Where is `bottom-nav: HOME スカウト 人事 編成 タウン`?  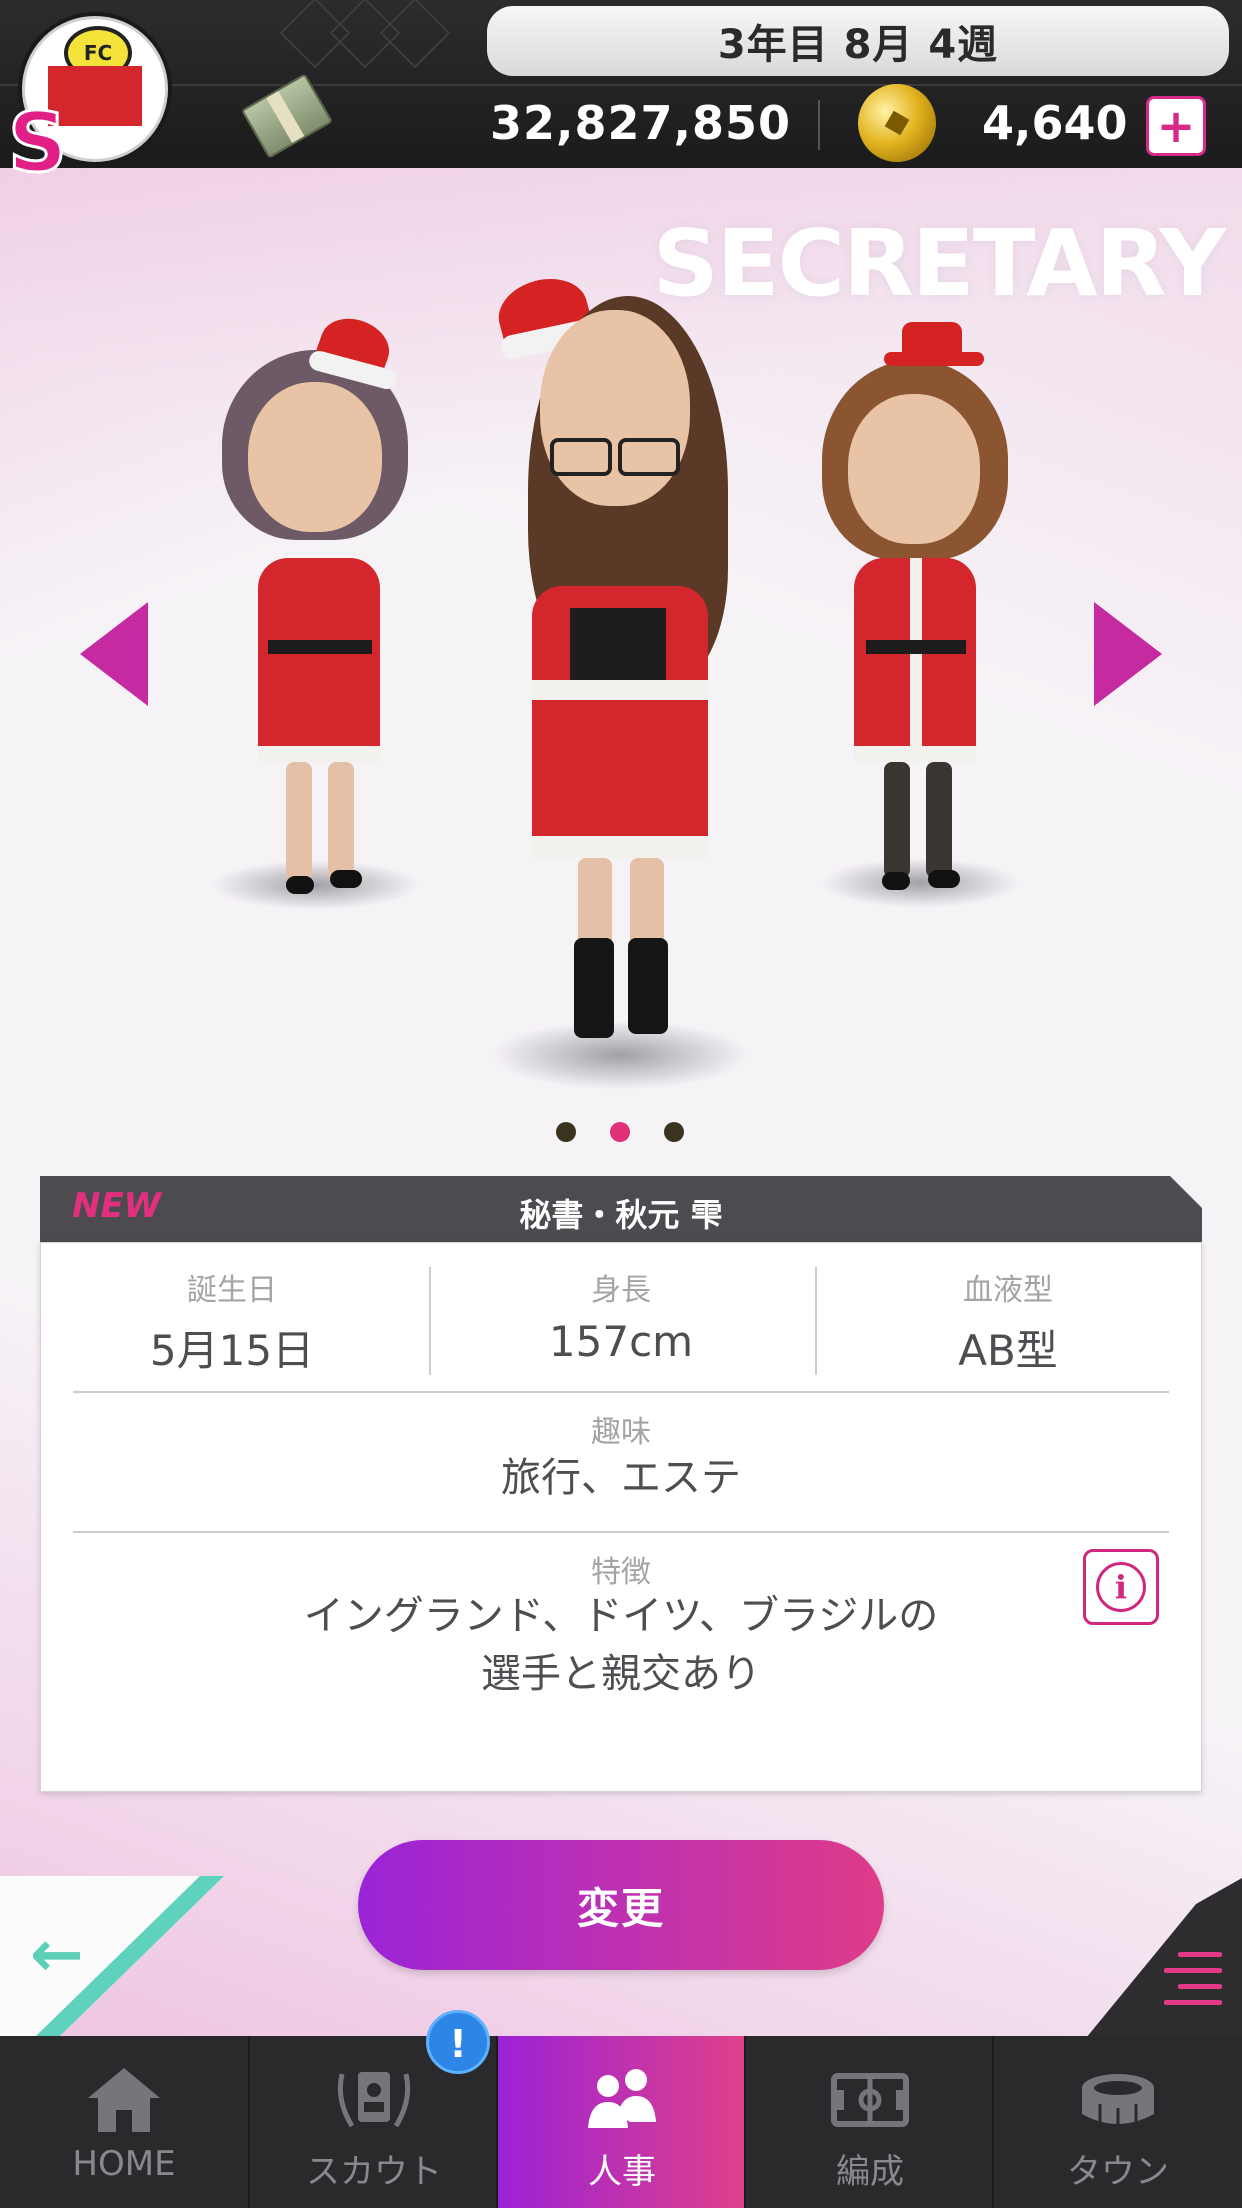
bottom-nav: HOME スカウト 人事 編成 タウン is located at coordinates (621, 2122).